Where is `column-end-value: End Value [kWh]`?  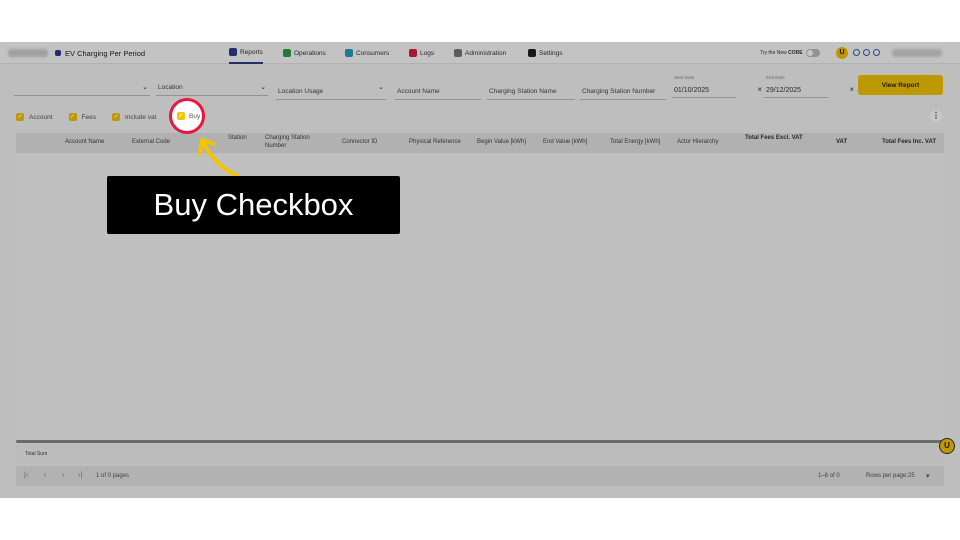 column-end-value: End Value [kWh] is located at coordinates (565, 142).